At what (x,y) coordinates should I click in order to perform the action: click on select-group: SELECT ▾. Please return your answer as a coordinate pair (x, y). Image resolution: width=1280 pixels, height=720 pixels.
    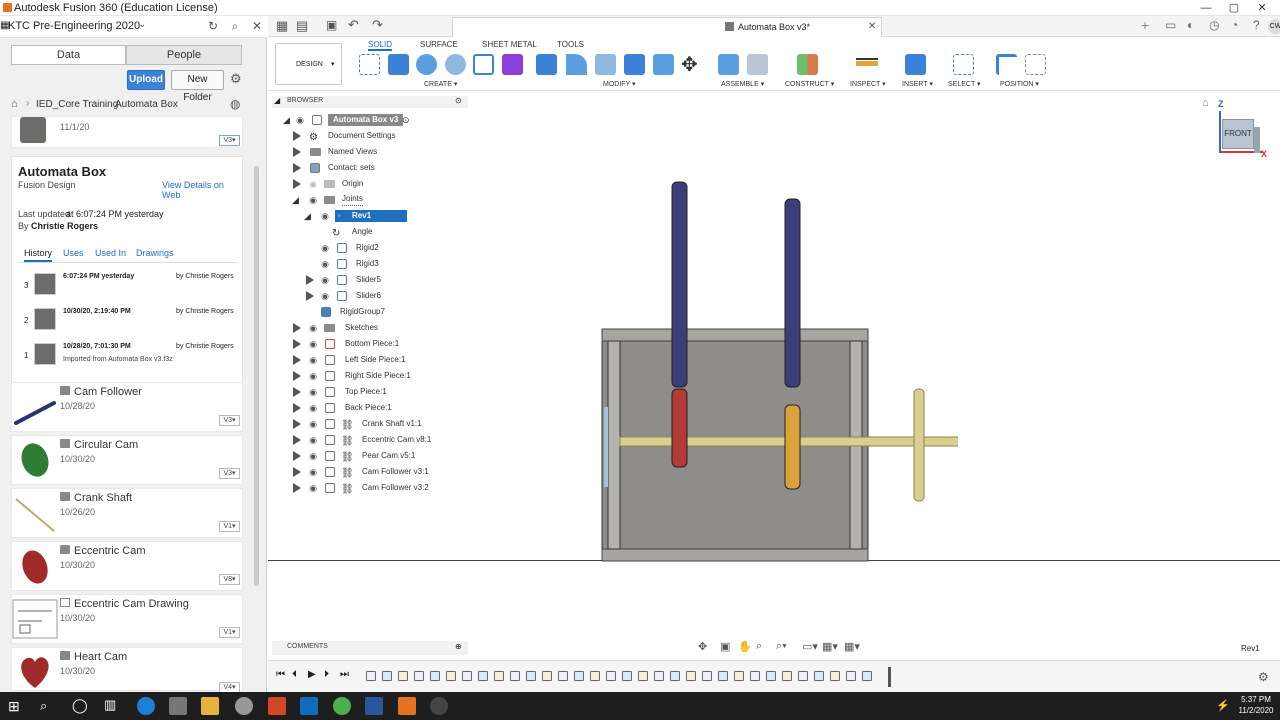
    Looking at the image, I should click on (964, 84).